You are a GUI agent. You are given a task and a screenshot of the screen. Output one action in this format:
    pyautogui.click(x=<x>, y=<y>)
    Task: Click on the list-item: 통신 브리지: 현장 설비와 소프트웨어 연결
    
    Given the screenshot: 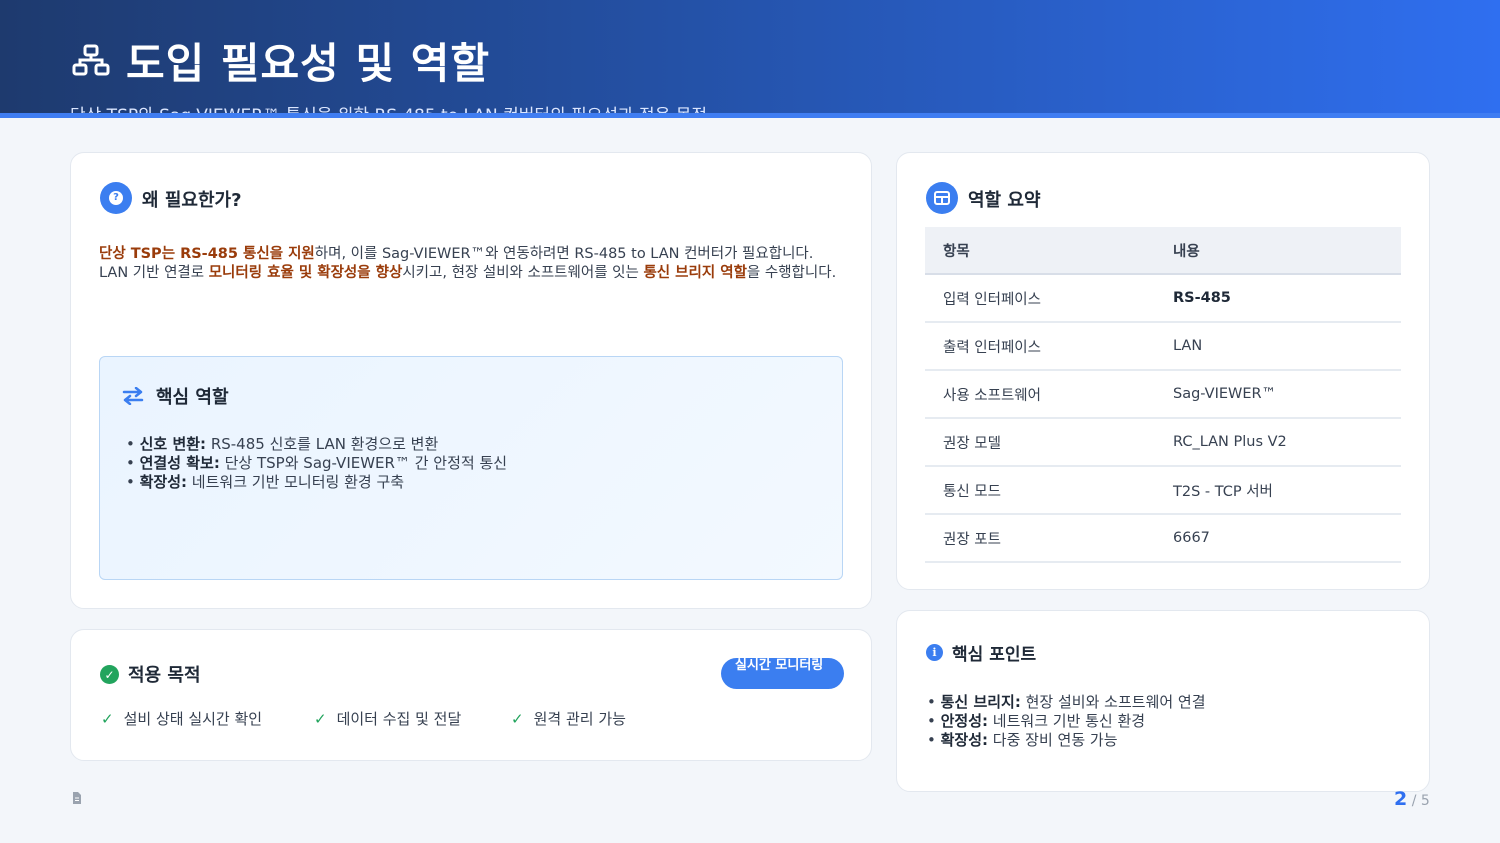 What is the action you would take?
    pyautogui.click(x=1066, y=702)
    